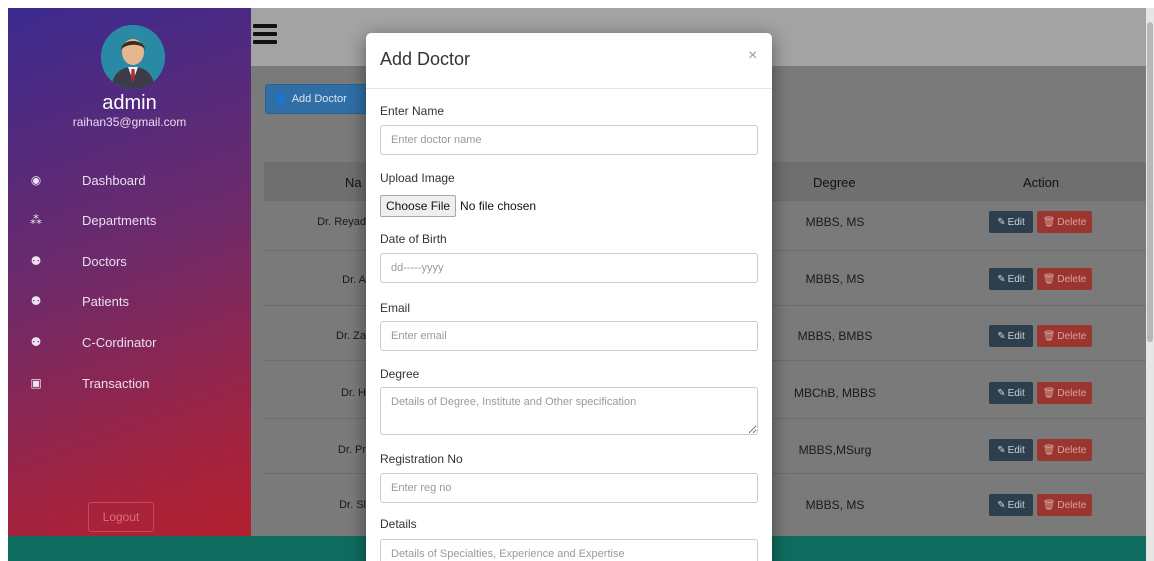 The image size is (1154, 561). Describe the element at coordinates (834, 182) in the screenshot. I see `column-header-degree: Degree` at that location.